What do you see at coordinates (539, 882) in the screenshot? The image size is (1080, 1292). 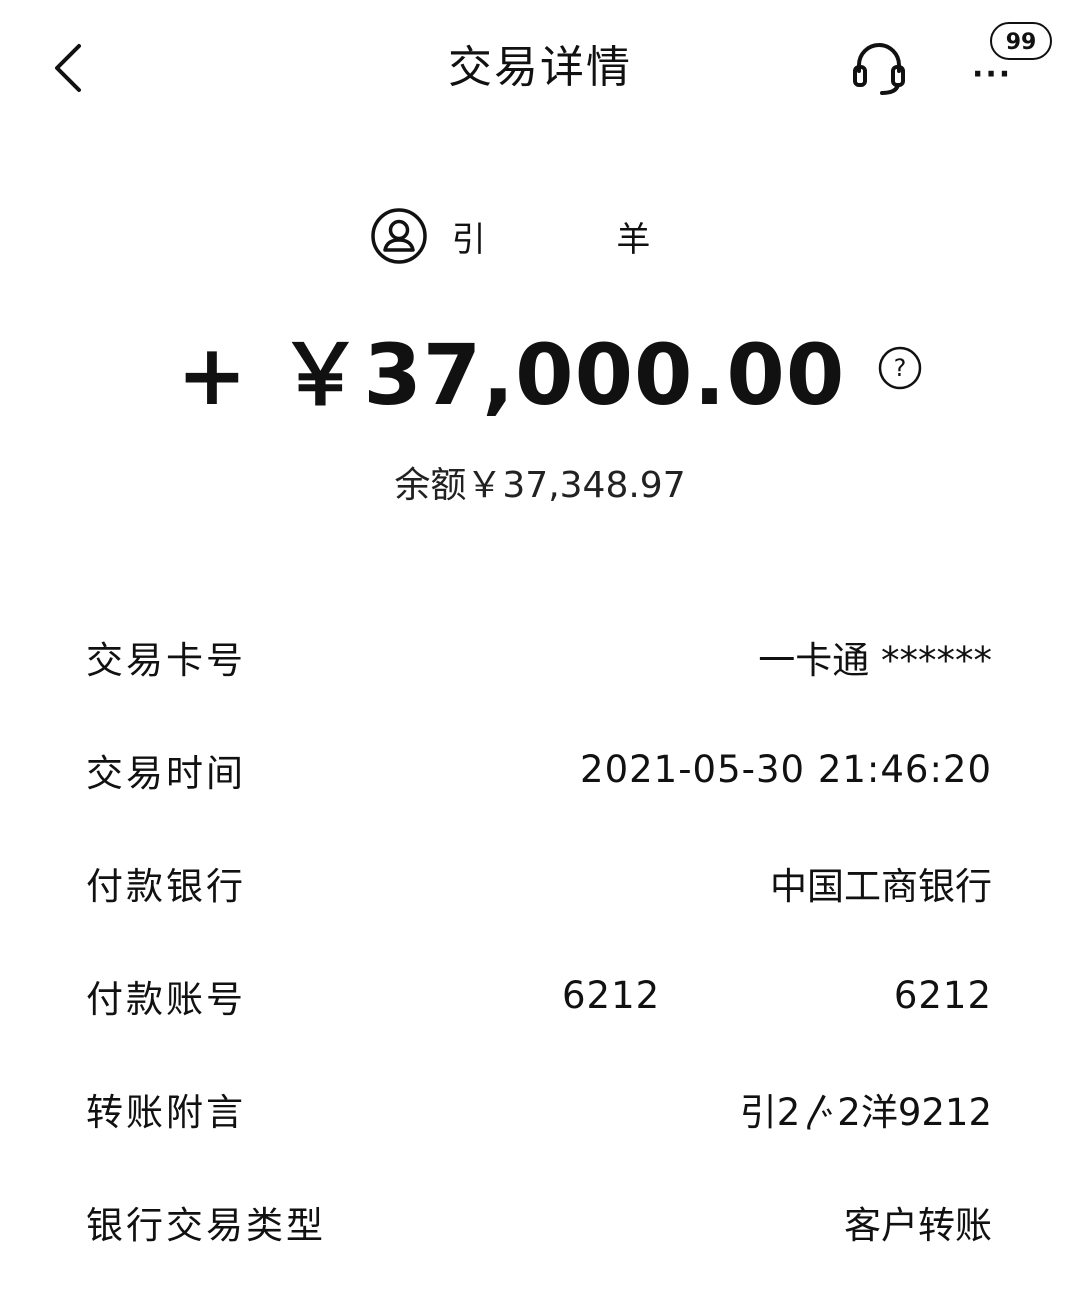 I see `detail-row-payer-bank: 付款银行 中国工商银行` at bounding box center [539, 882].